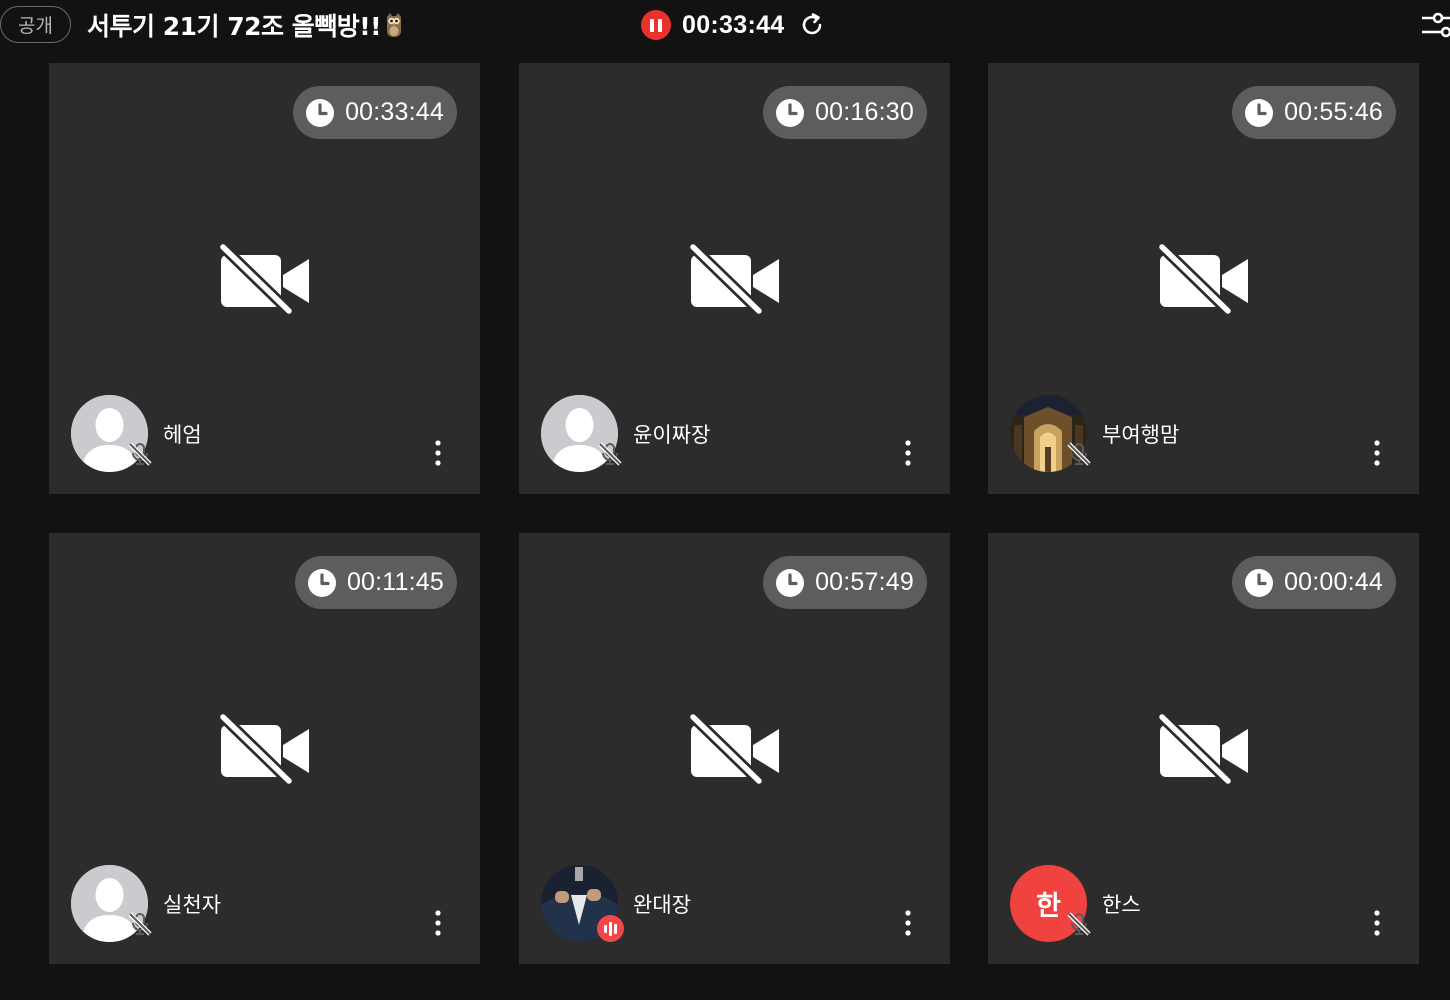  I want to click on pause-icon, so click(656, 25).